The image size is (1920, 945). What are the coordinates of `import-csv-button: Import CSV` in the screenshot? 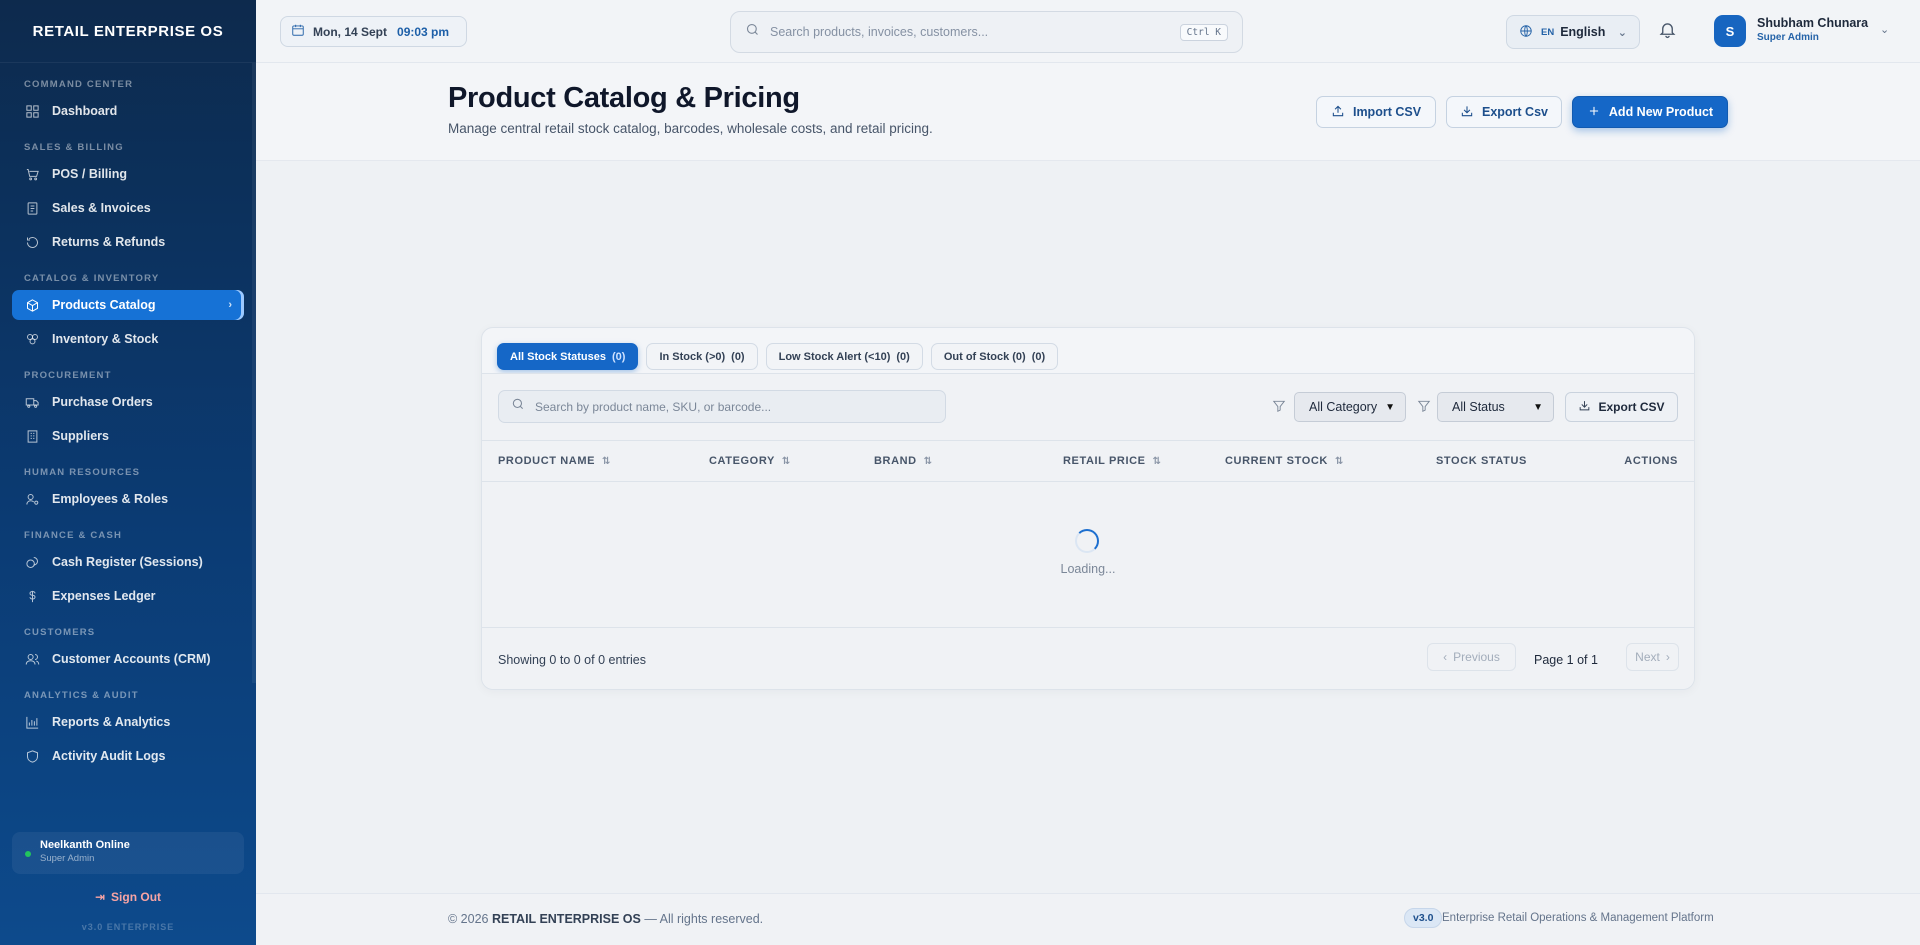 It's located at (1376, 112).